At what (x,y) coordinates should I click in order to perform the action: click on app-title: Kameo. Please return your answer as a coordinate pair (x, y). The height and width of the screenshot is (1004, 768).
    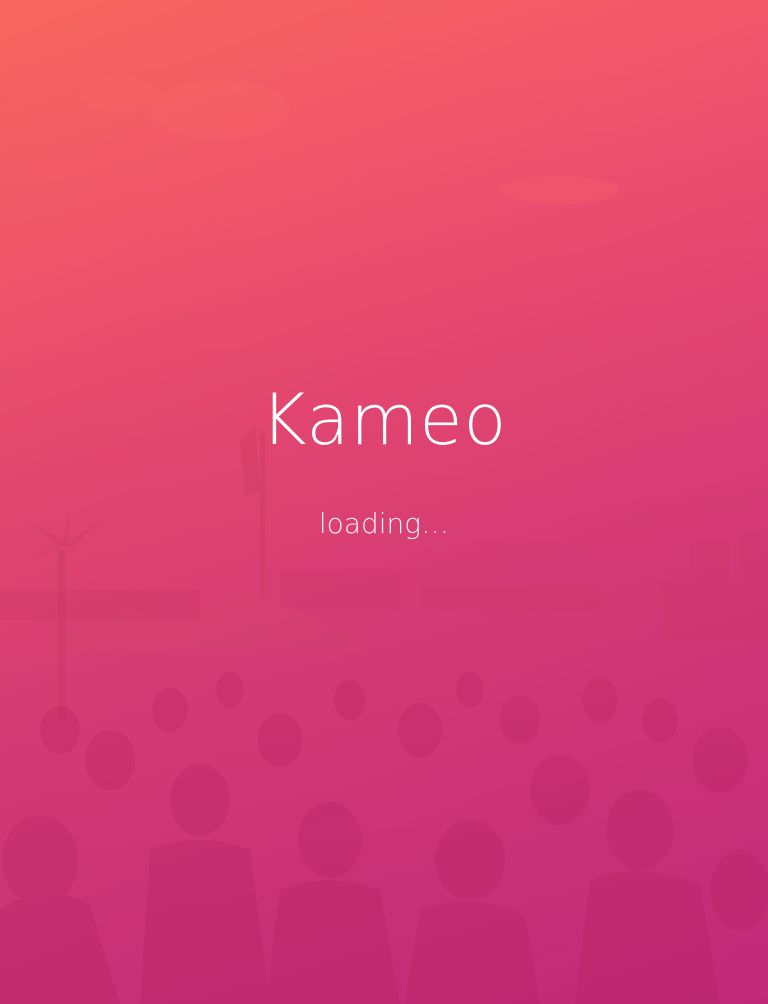
    Looking at the image, I should click on (384, 420).